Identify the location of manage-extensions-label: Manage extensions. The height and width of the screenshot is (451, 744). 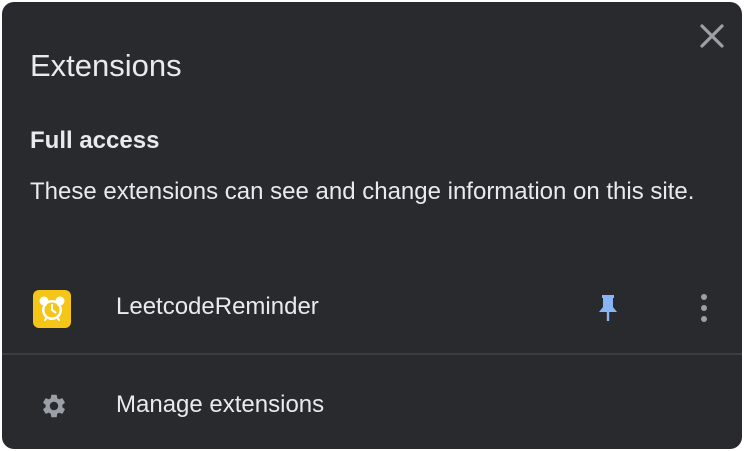
(220, 404).